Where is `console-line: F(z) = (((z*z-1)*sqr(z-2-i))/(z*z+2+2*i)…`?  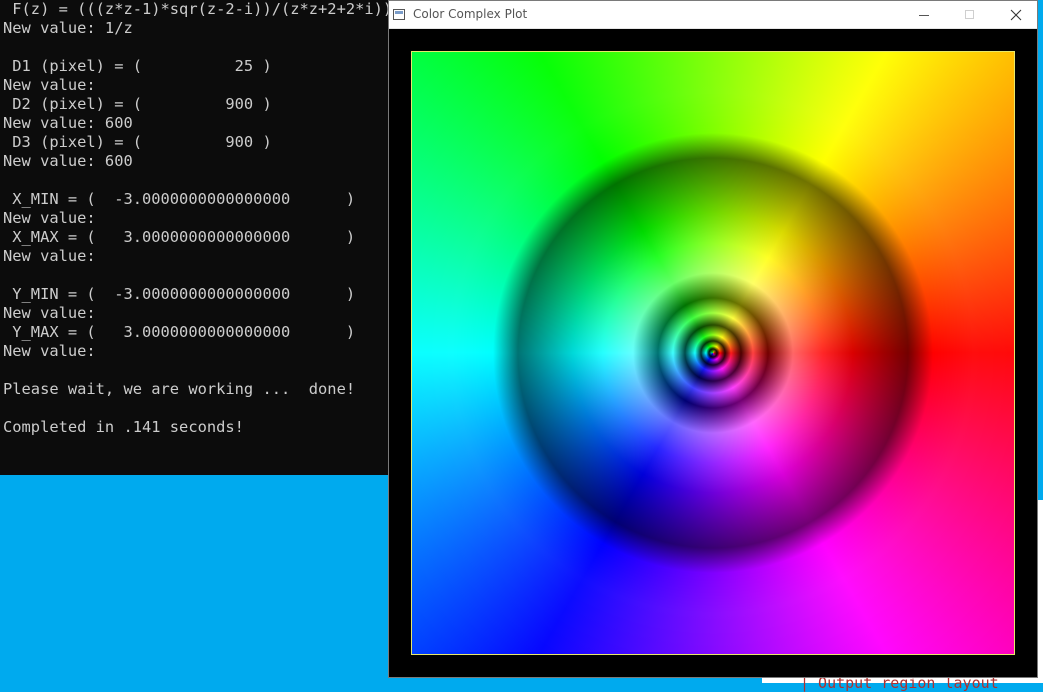
console-line: F(z) = (((z*z-1)*sqr(z-2-i))/(z*z+2+2*i)… is located at coordinates (198, 9).